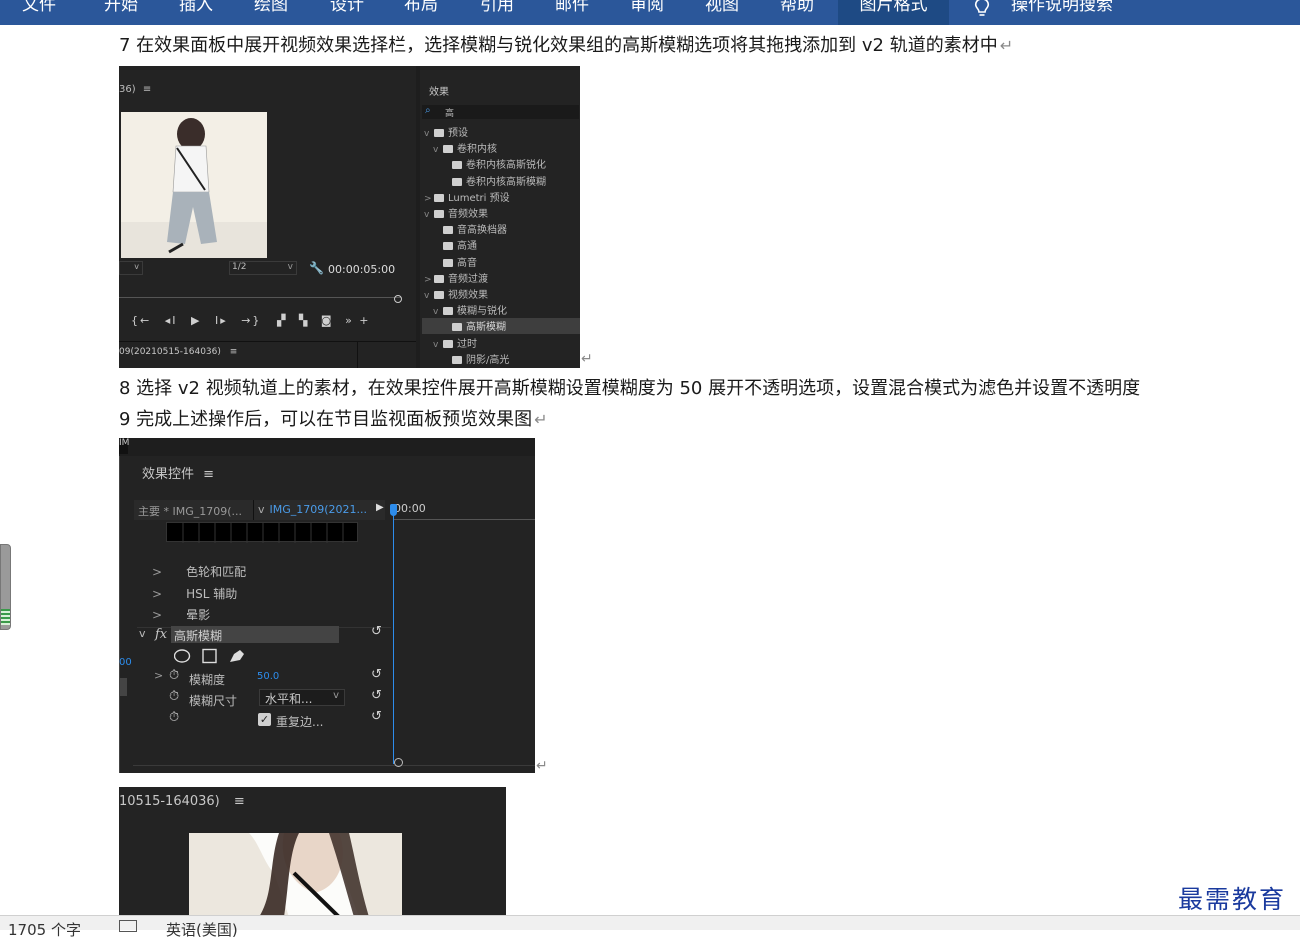  I want to click on zoom-dropdown: v, so click(131, 268).